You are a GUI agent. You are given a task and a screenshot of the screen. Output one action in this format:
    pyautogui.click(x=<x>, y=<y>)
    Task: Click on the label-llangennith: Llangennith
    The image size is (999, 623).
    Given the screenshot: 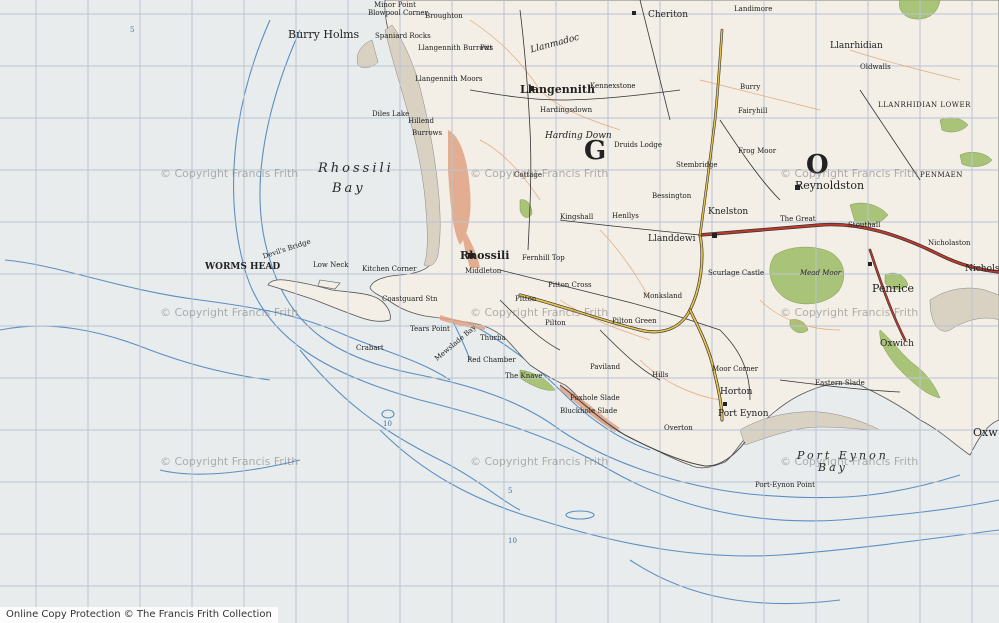 What is the action you would take?
    pyautogui.click(x=557, y=89)
    